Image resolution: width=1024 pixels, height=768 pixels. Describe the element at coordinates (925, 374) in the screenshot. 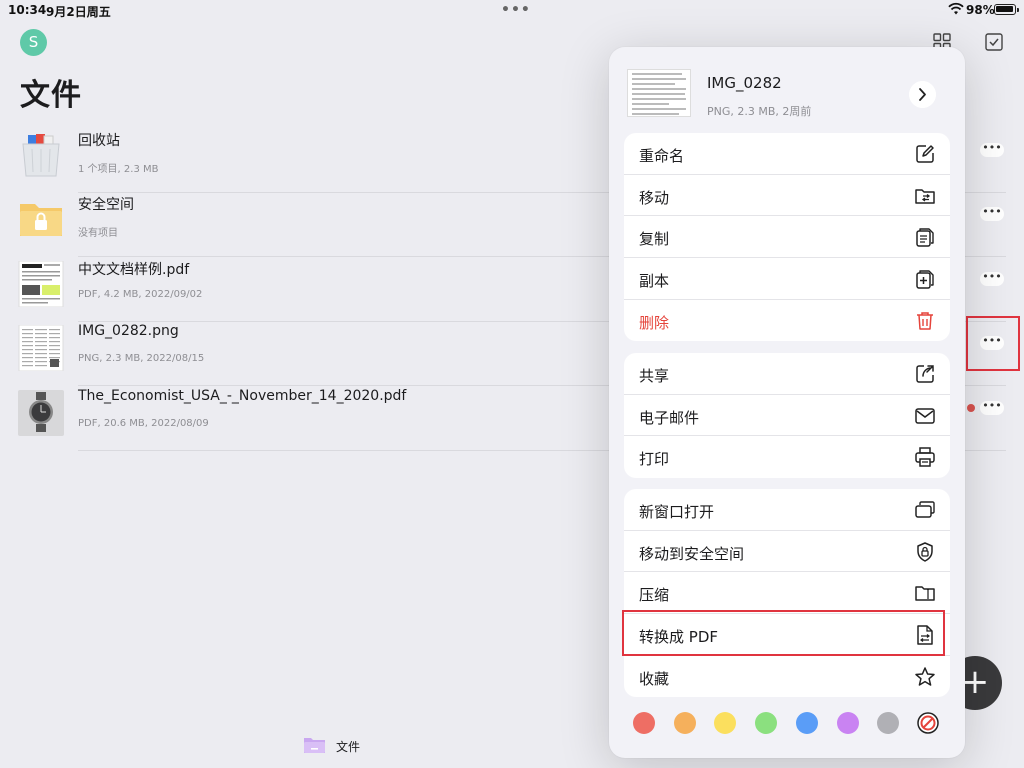

I see `share-icon` at that location.